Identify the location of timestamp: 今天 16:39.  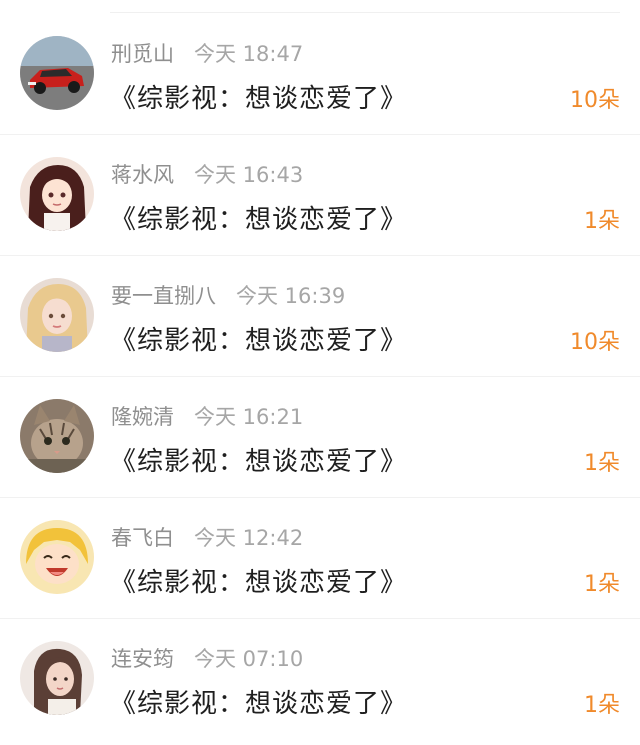
(291, 296).